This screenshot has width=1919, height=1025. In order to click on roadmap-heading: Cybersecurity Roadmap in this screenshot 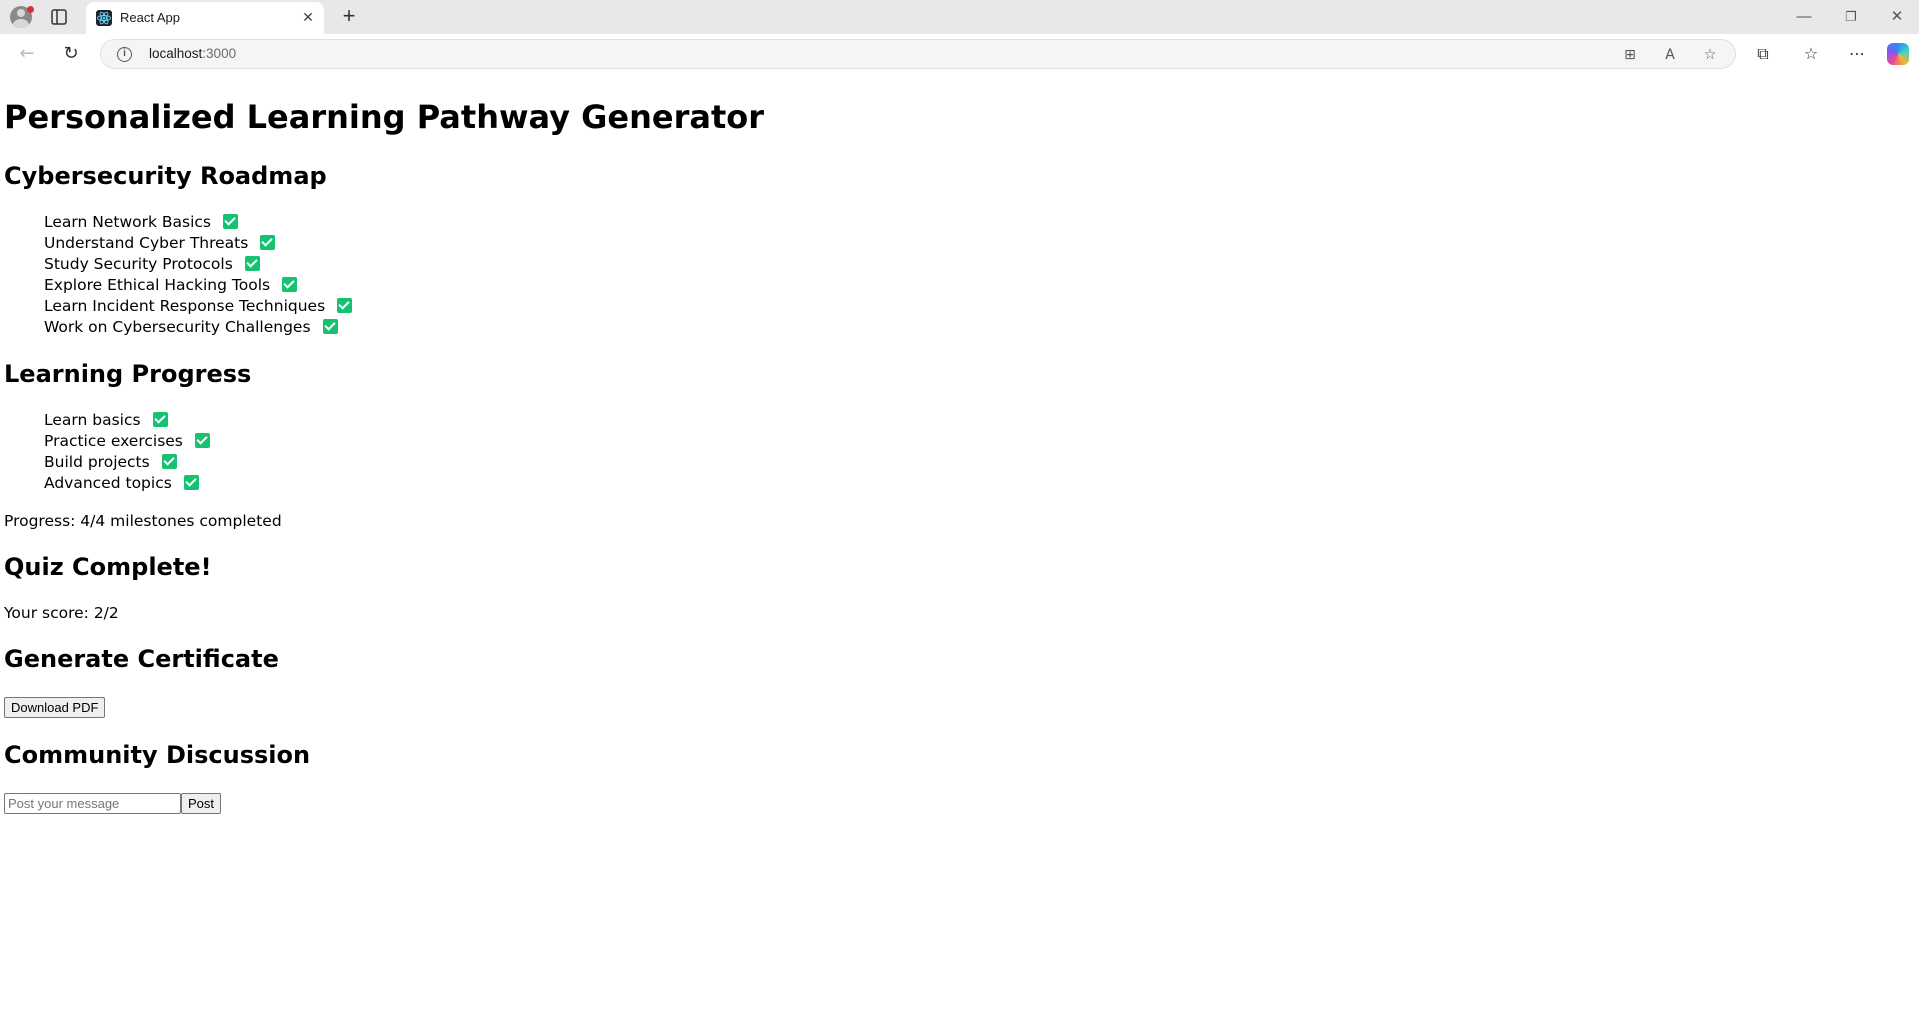, I will do `click(165, 176)`.